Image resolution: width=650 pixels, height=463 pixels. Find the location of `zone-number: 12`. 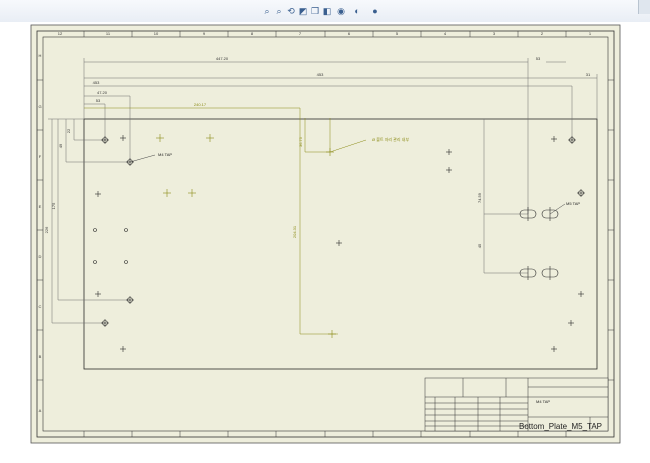

zone-number: 12 is located at coordinates (60, 33).